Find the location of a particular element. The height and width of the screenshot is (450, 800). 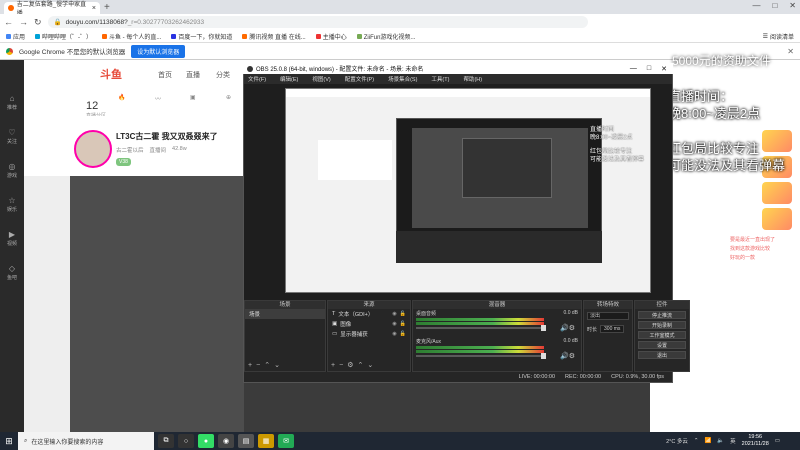

exit-button: 退出 is located at coordinates (662, 355).